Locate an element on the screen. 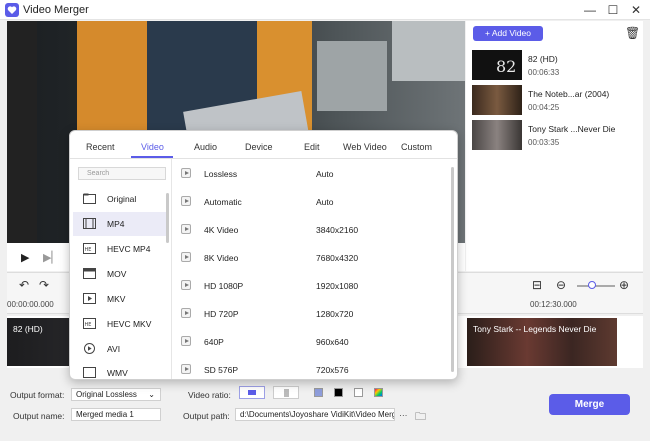  tab-custom: Custom is located at coordinates (416, 147).